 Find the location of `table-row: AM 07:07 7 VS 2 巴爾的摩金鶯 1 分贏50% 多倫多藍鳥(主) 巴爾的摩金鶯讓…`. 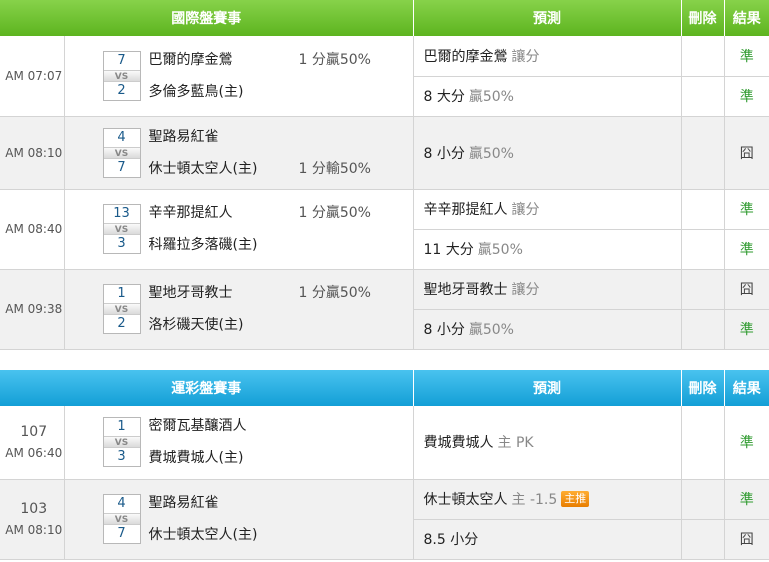

table-row: AM 07:07 7 VS 2 巴爾的摩金鶯 1 分贏50% 多倫多藍鳥(主) 巴爾的摩金鶯讓… is located at coordinates (384, 76).